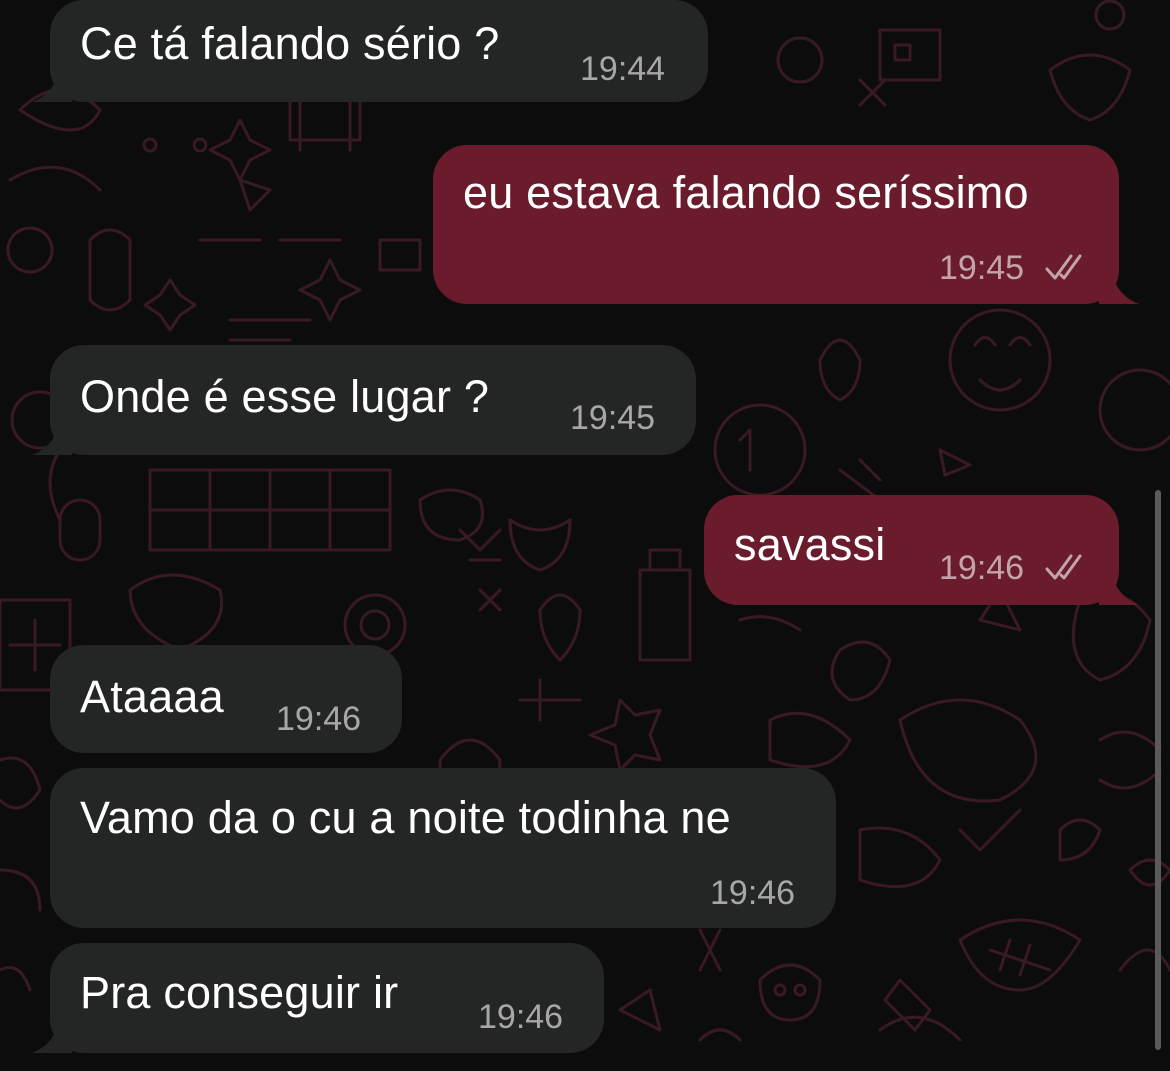 This screenshot has width=1170, height=1071. I want to click on message-text: Pra conseguir ir, so click(239, 992).